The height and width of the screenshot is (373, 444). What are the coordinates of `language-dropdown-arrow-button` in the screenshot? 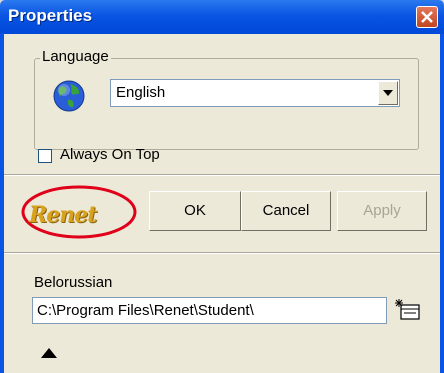 It's located at (388, 93).